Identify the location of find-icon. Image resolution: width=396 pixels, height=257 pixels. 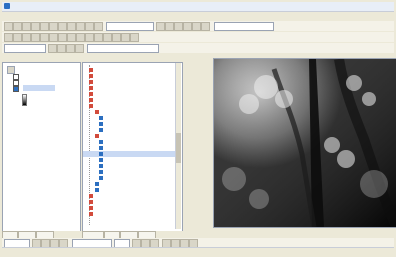
(116, 37).